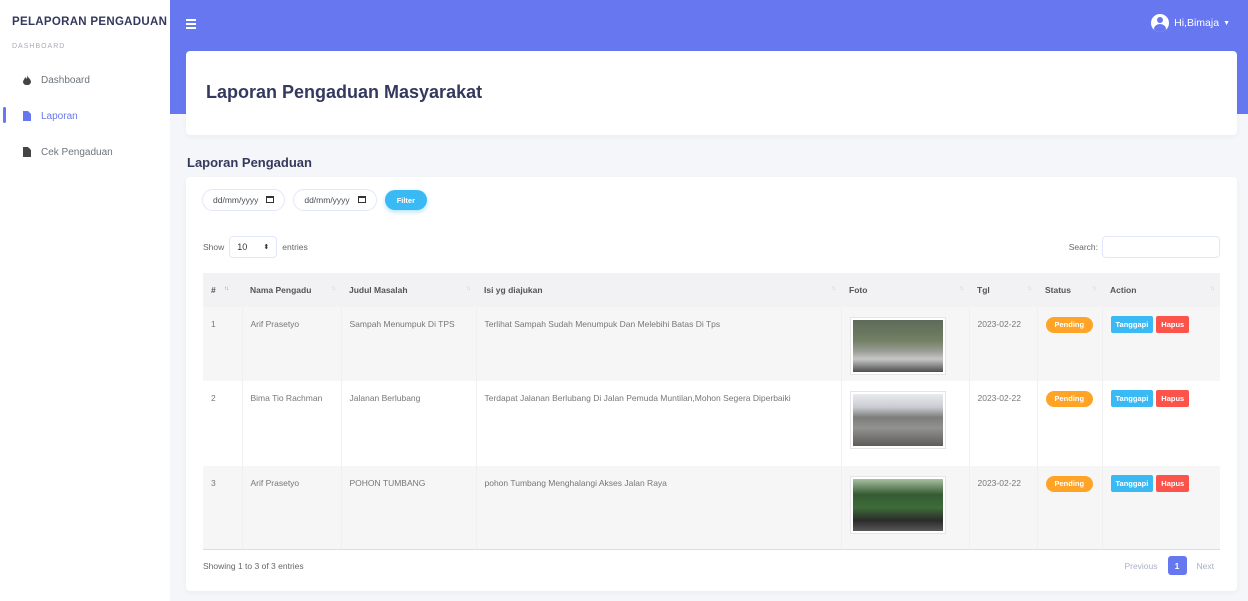 The width and height of the screenshot is (1248, 601). I want to click on column-header-status: Status ↑↓, so click(1069, 290).